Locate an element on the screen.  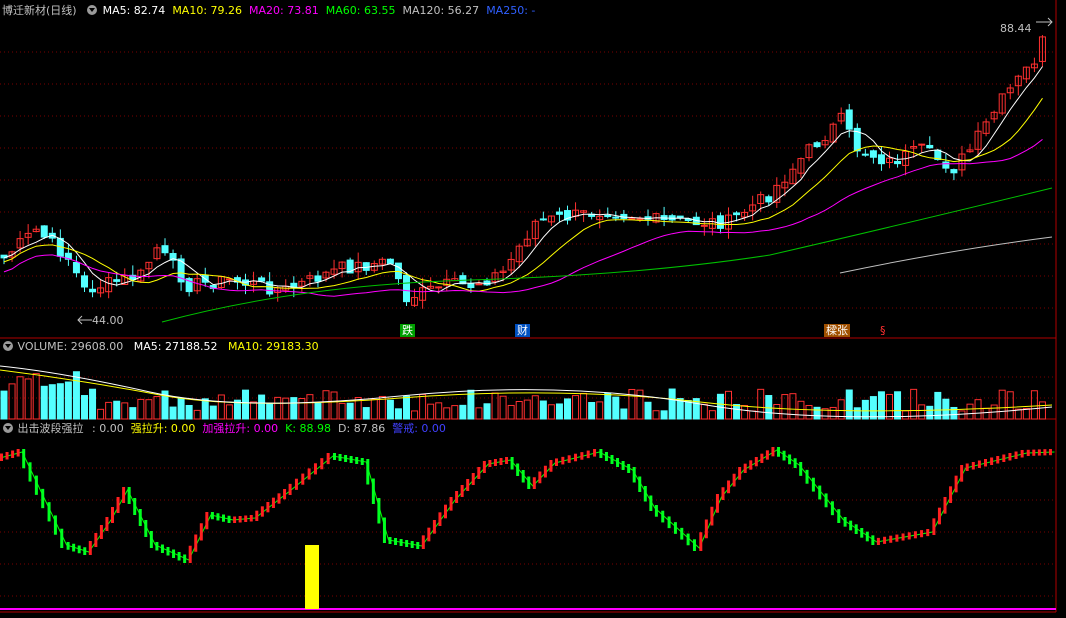
event-badge-s: § is located at coordinates (883, 330).